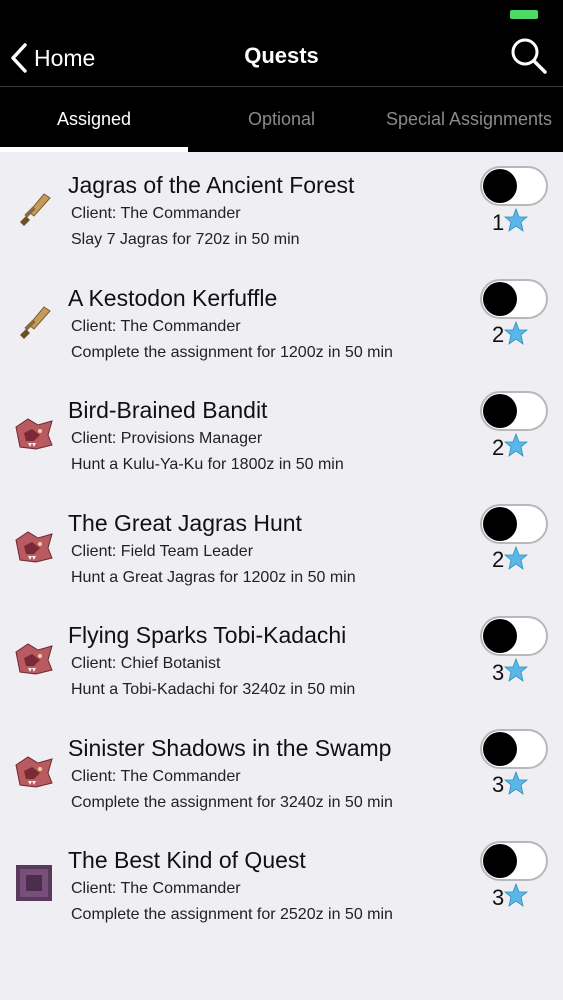  I want to click on quest-description: Hunt a Tobi-Kadachi for 3240z in 50 min, so click(213, 689).